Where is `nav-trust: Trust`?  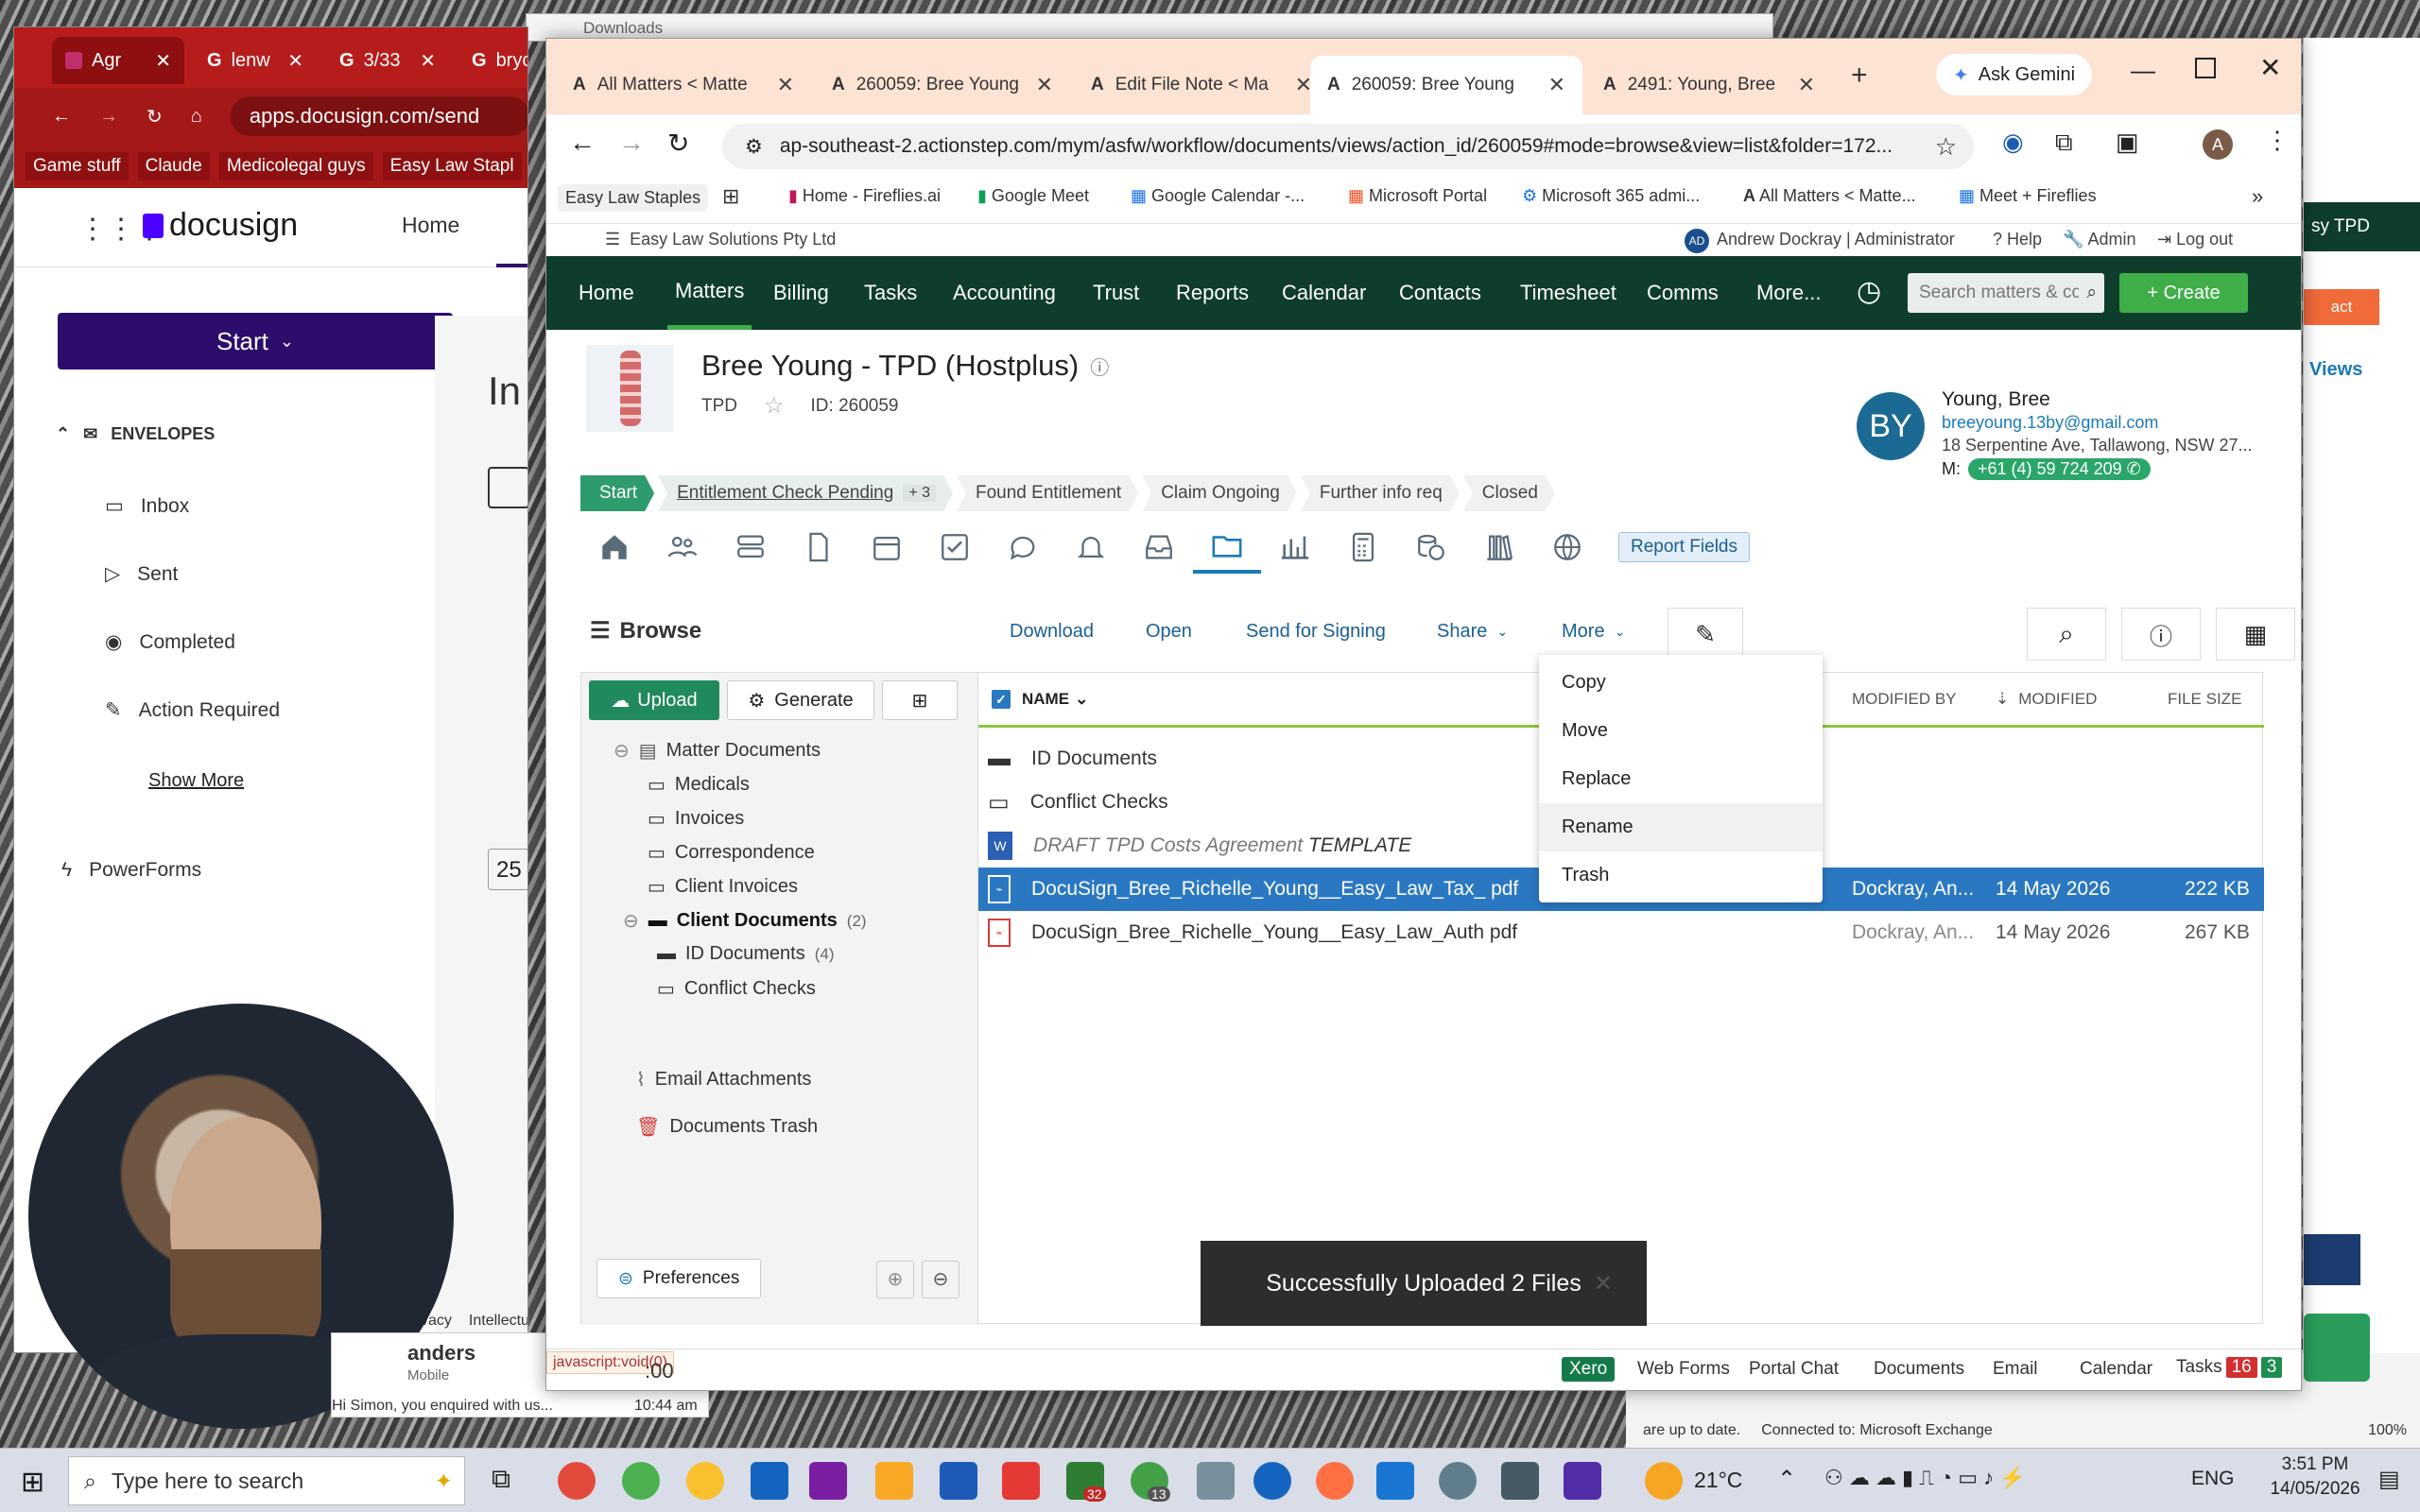
nav-trust: Trust is located at coordinates (1116, 293).